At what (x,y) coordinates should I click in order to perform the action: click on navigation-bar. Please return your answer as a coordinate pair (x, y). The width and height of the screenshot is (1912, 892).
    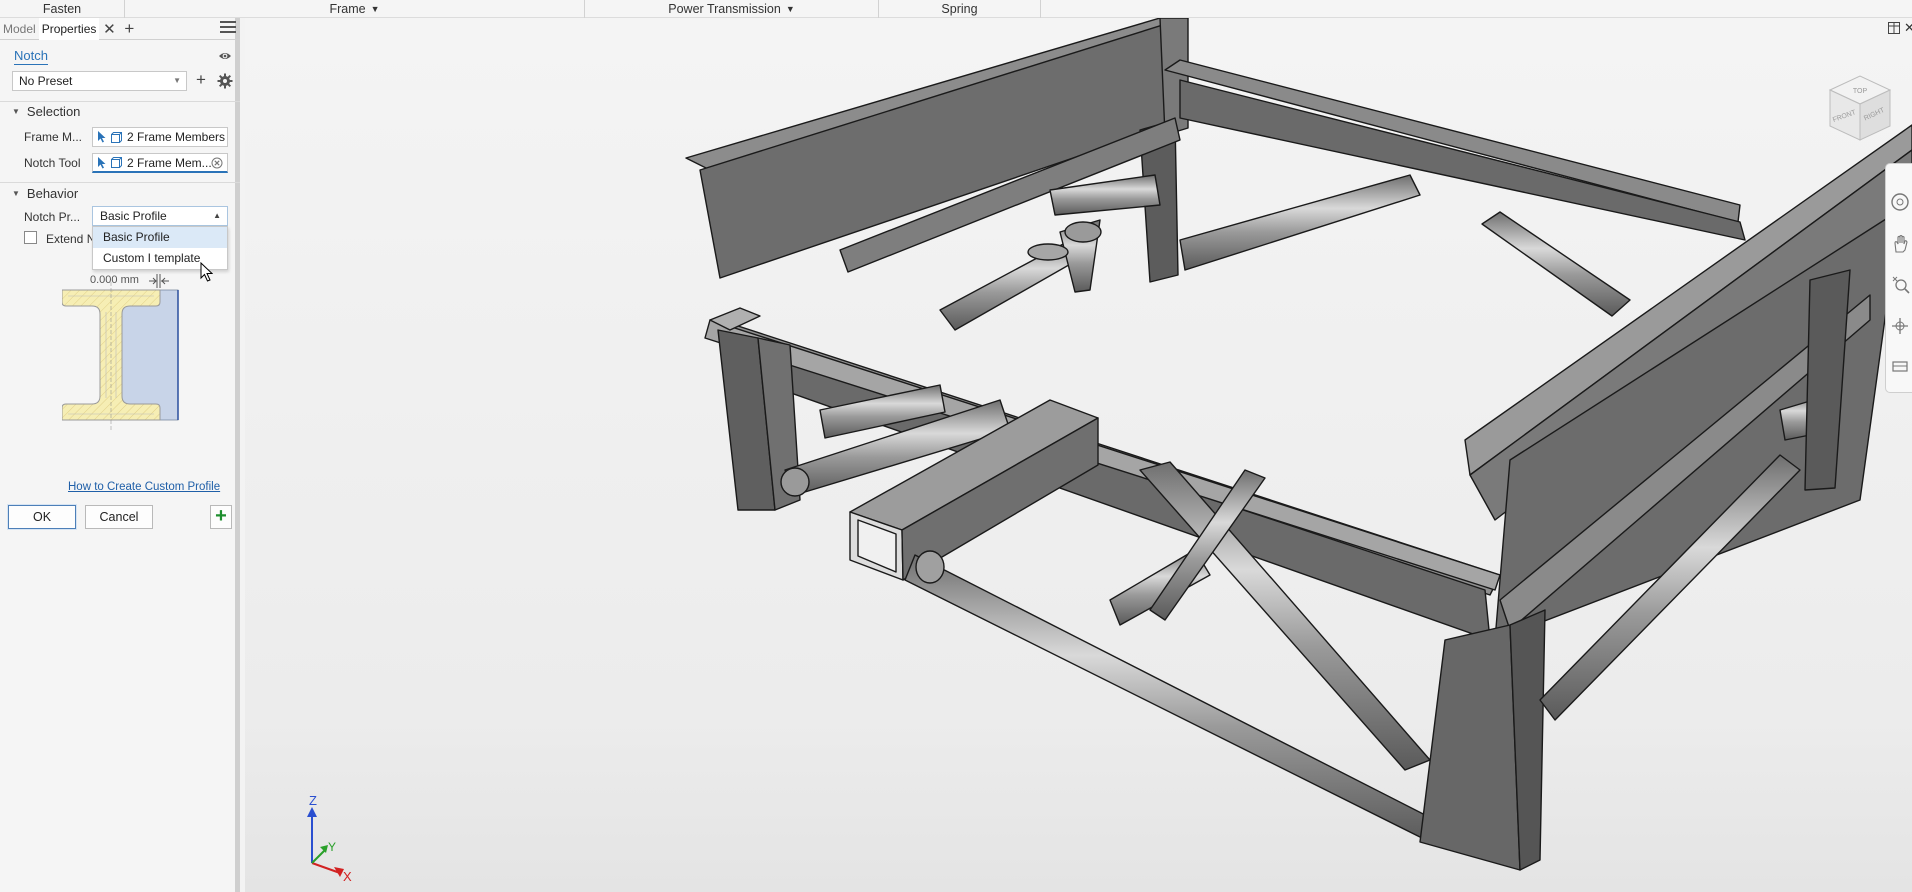
    Looking at the image, I should click on (1898, 278).